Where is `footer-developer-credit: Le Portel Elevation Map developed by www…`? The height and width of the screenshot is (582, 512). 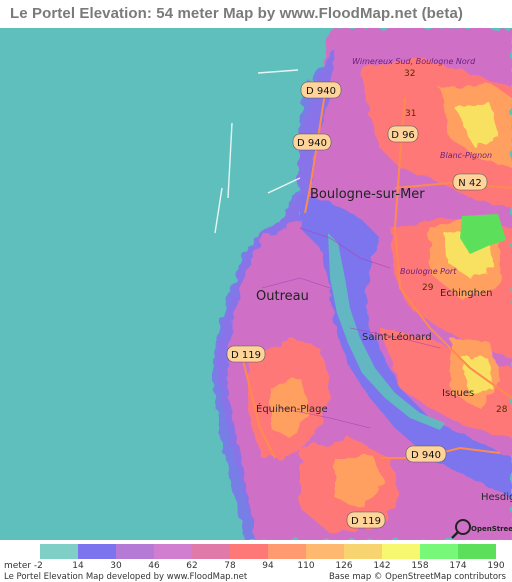 footer-developer-credit: Le Portel Elevation Map developed by www… is located at coordinates (126, 577).